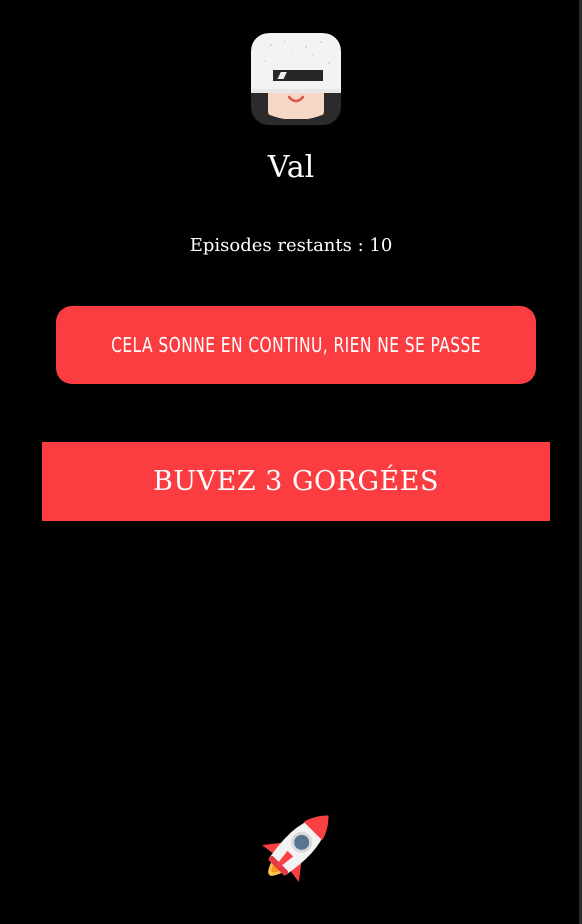 This screenshot has height=924, width=582. What do you see at coordinates (291, 167) in the screenshot?
I see `player-name: Val` at bounding box center [291, 167].